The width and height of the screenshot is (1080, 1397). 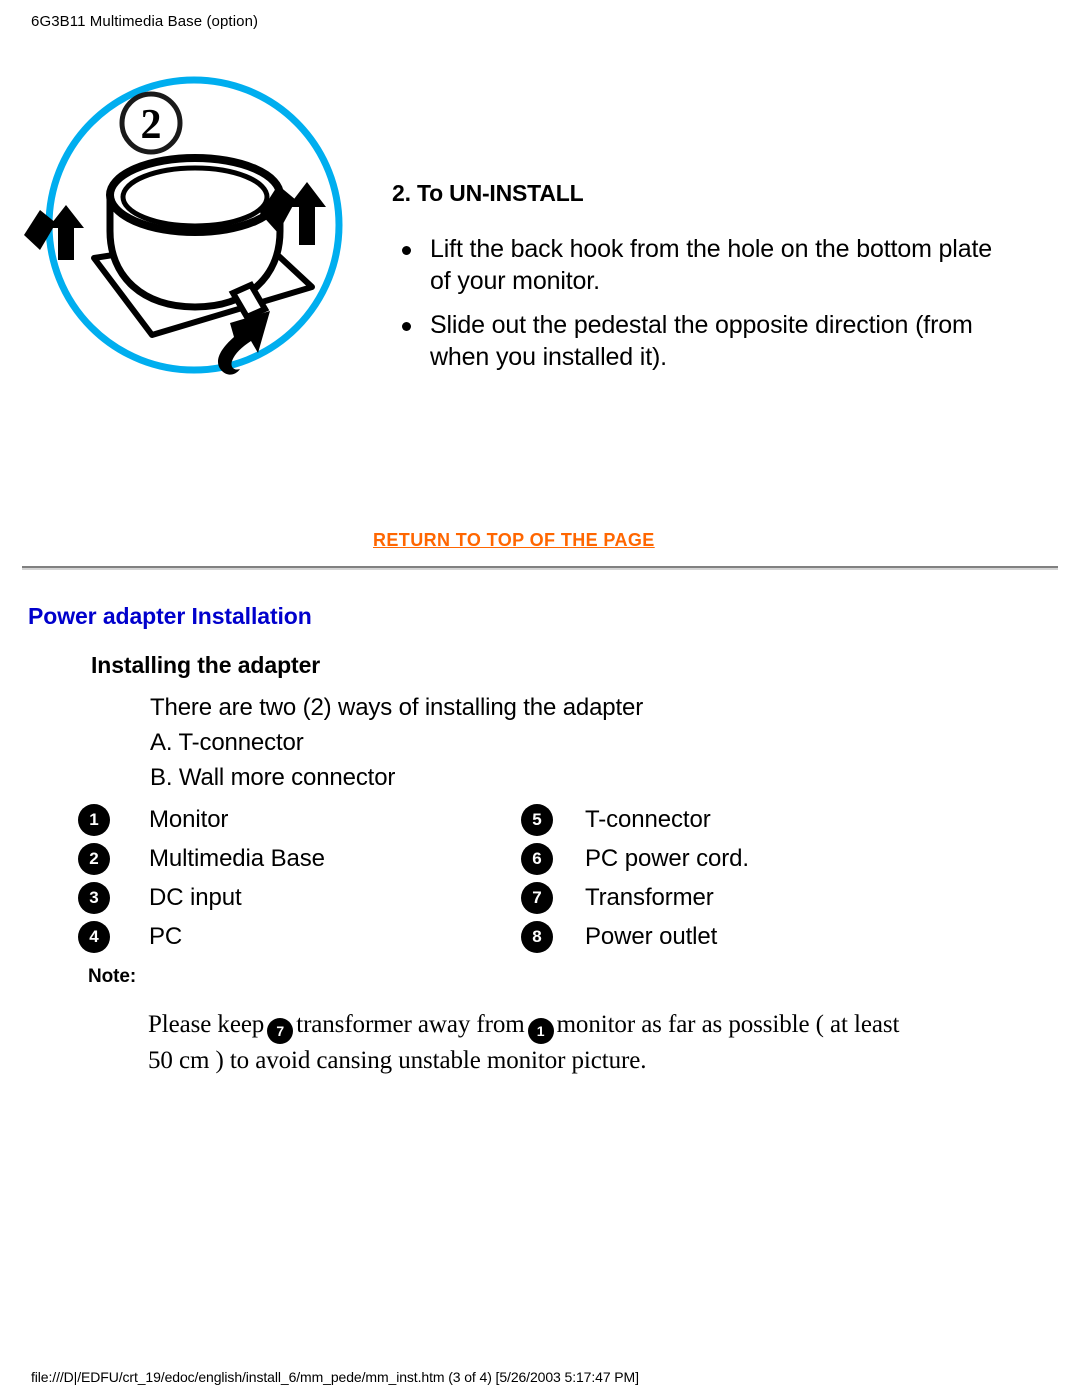 What do you see at coordinates (206, 1024) in the screenshot?
I see `note-text-part: Please keep` at bounding box center [206, 1024].